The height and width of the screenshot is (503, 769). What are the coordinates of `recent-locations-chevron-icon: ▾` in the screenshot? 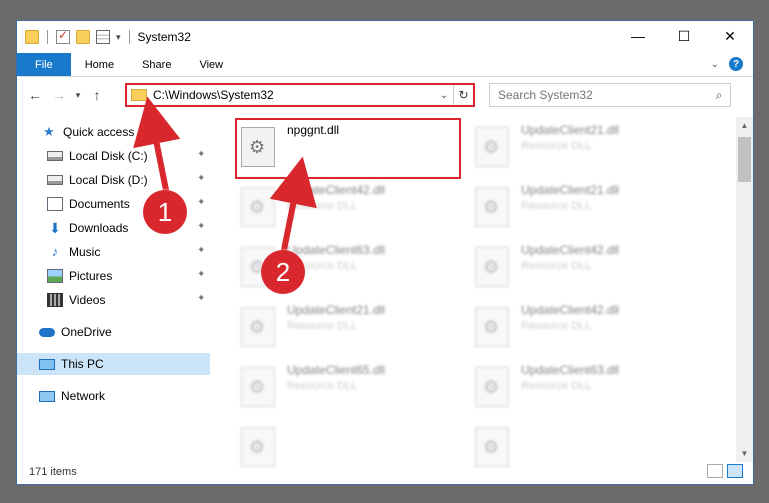 It's located at (78, 95).